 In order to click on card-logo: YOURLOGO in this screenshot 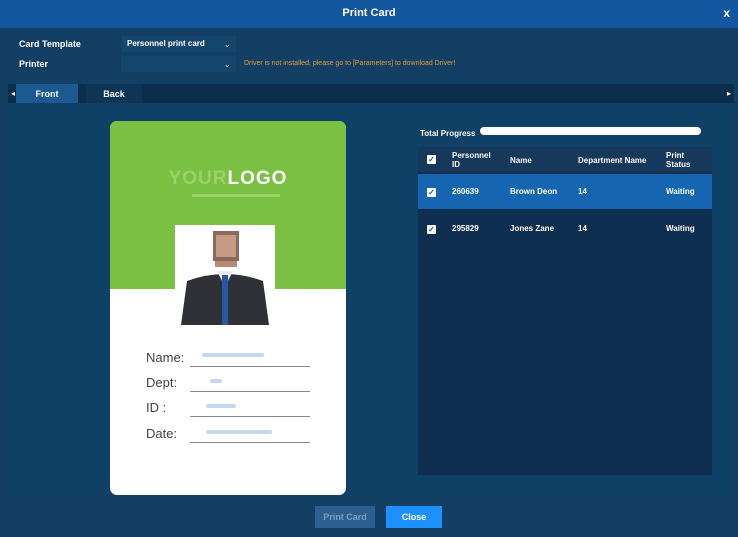, I will do `click(228, 178)`.